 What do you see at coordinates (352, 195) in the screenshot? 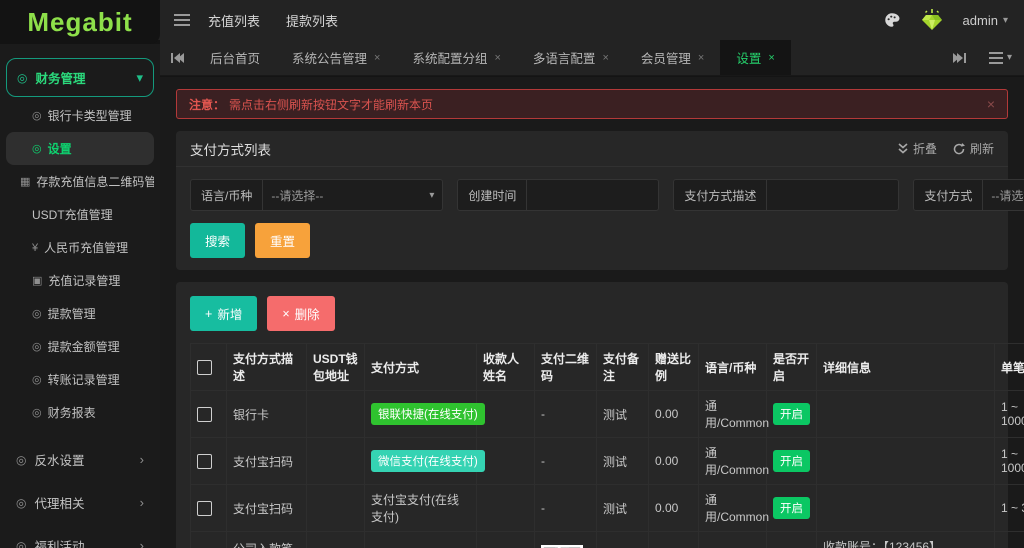
I see `language-select: --请选择-- ▾` at bounding box center [352, 195].